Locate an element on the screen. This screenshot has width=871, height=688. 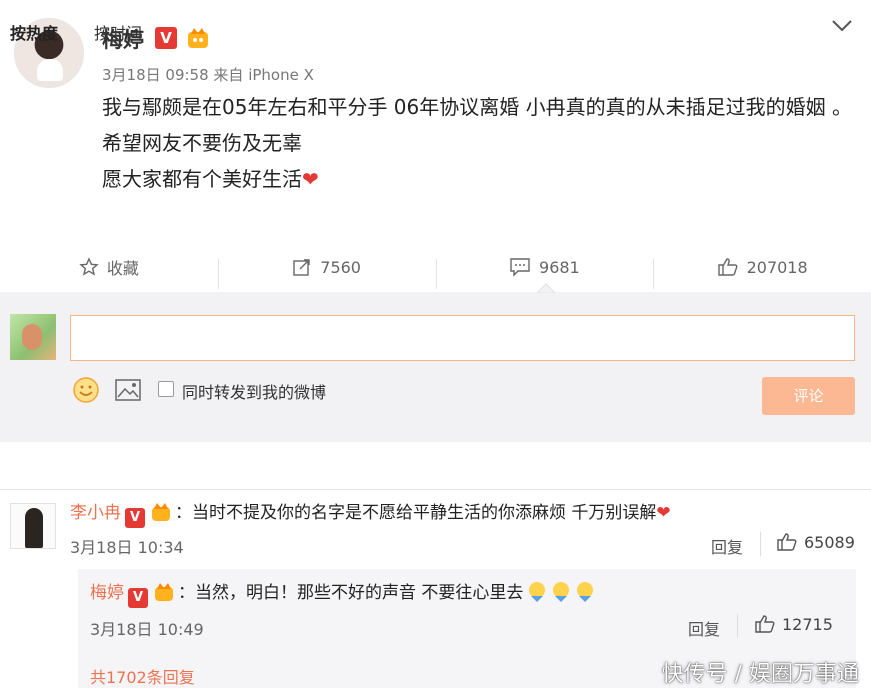
image-upload-icon is located at coordinates (128, 390).